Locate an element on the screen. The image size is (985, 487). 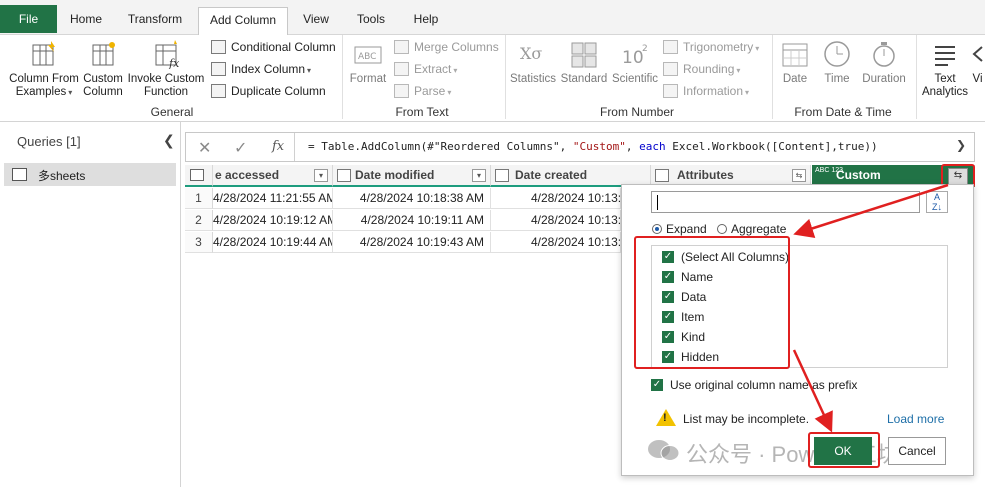
tab-home: Home is located at coordinates (86, 21).